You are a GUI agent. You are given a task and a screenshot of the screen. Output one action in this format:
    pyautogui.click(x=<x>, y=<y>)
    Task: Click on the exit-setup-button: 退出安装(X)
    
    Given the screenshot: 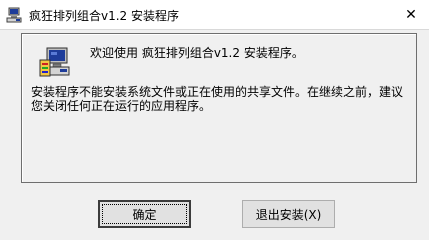 What is the action you would take?
    pyautogui.click(x=288, y=214)
    